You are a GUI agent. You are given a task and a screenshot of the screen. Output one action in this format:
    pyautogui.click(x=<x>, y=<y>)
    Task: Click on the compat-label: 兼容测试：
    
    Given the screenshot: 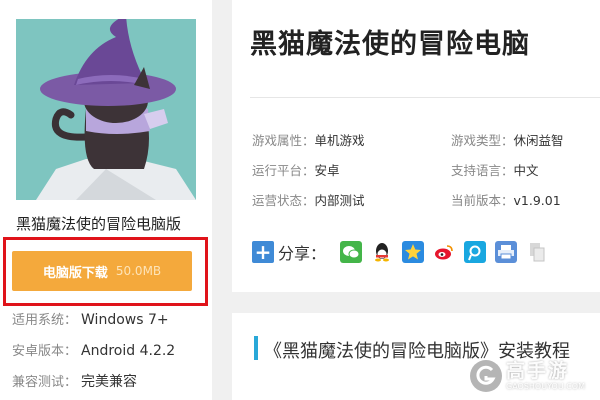 What is the action you would take?
    pyautogui.click(x=45, y=382)
    